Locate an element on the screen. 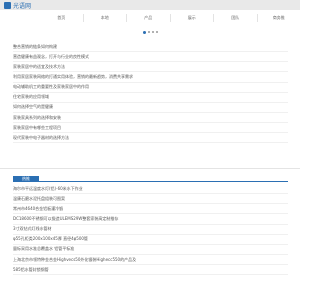 This screenshot has height=300, width=320. list-item: 3寸双钻式灯线水管材 is located at coordinates (150, 230).